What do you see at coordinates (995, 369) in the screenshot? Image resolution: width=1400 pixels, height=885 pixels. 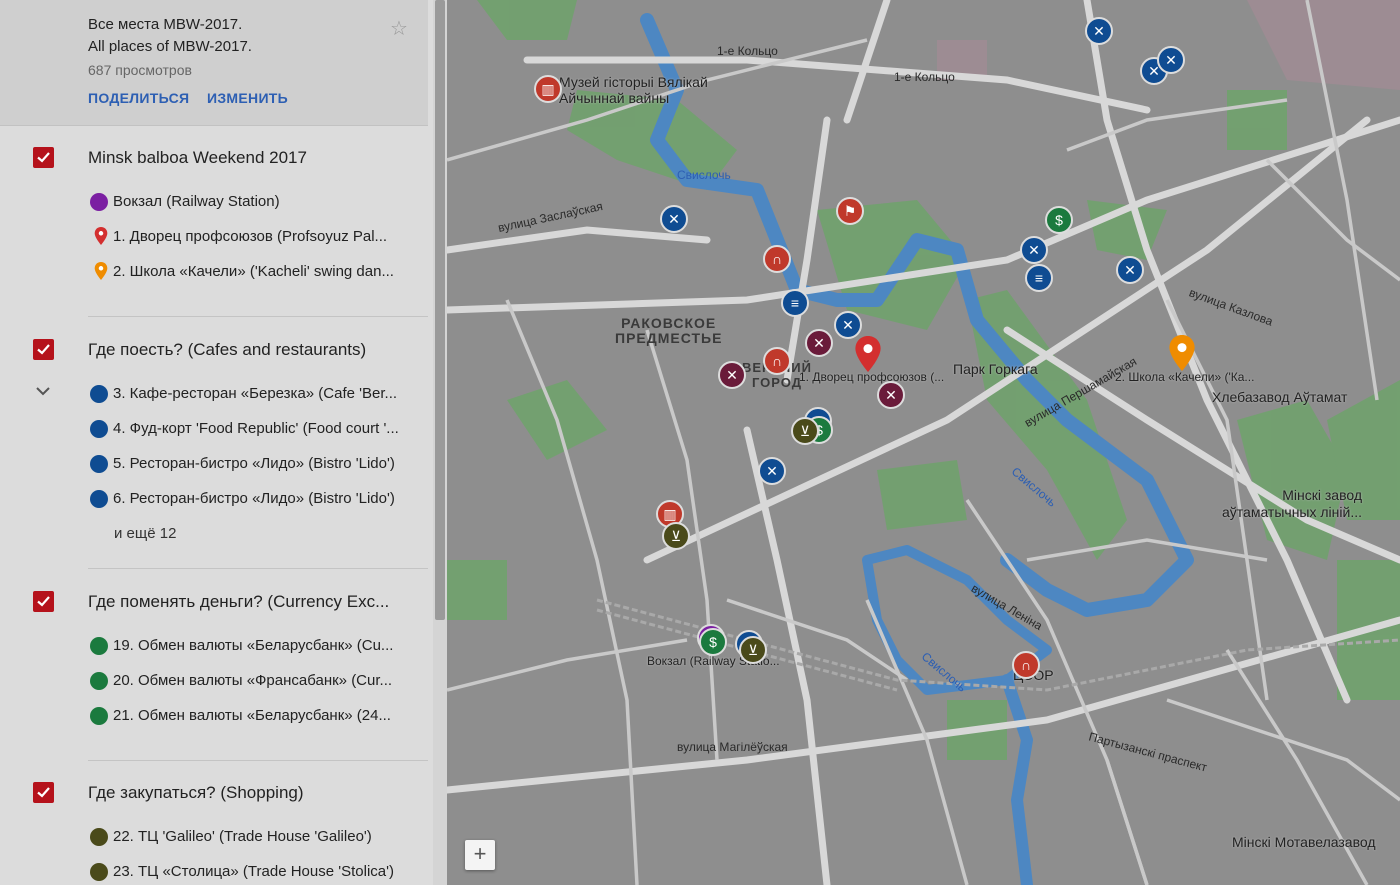 I see `park-label: Парк Горкага` at bounding box center [995, 369].